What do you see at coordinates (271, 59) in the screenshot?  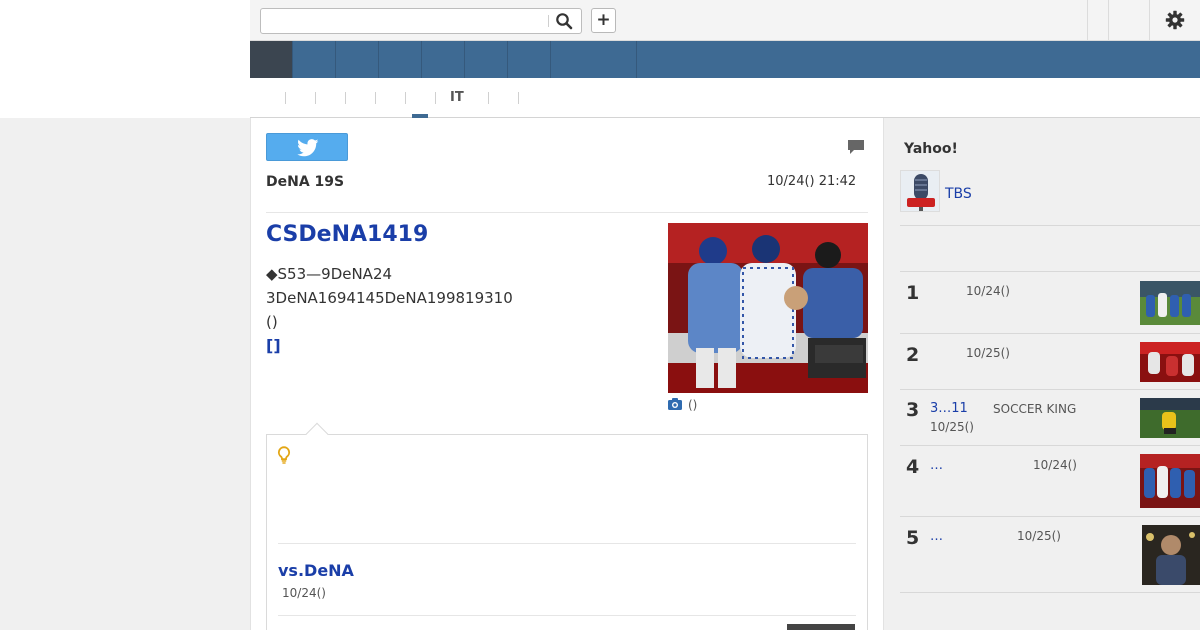 I see `nav-tab-home` at bounding box center [271, 59].